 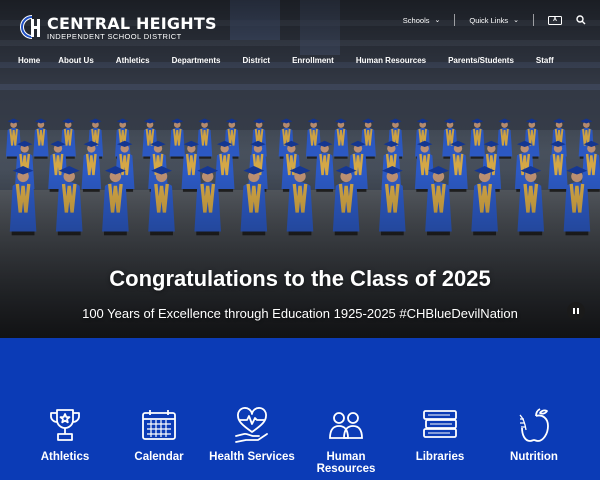 I want to click on nav-human-resources: Human Resources, so click(x=391, y=60).